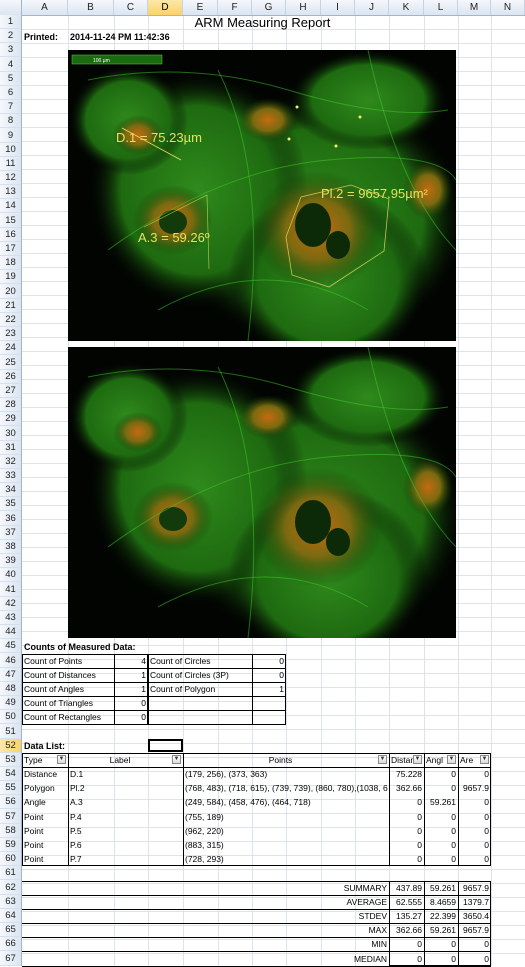  I want to click on row-header-62: 62, so click(10, 888).